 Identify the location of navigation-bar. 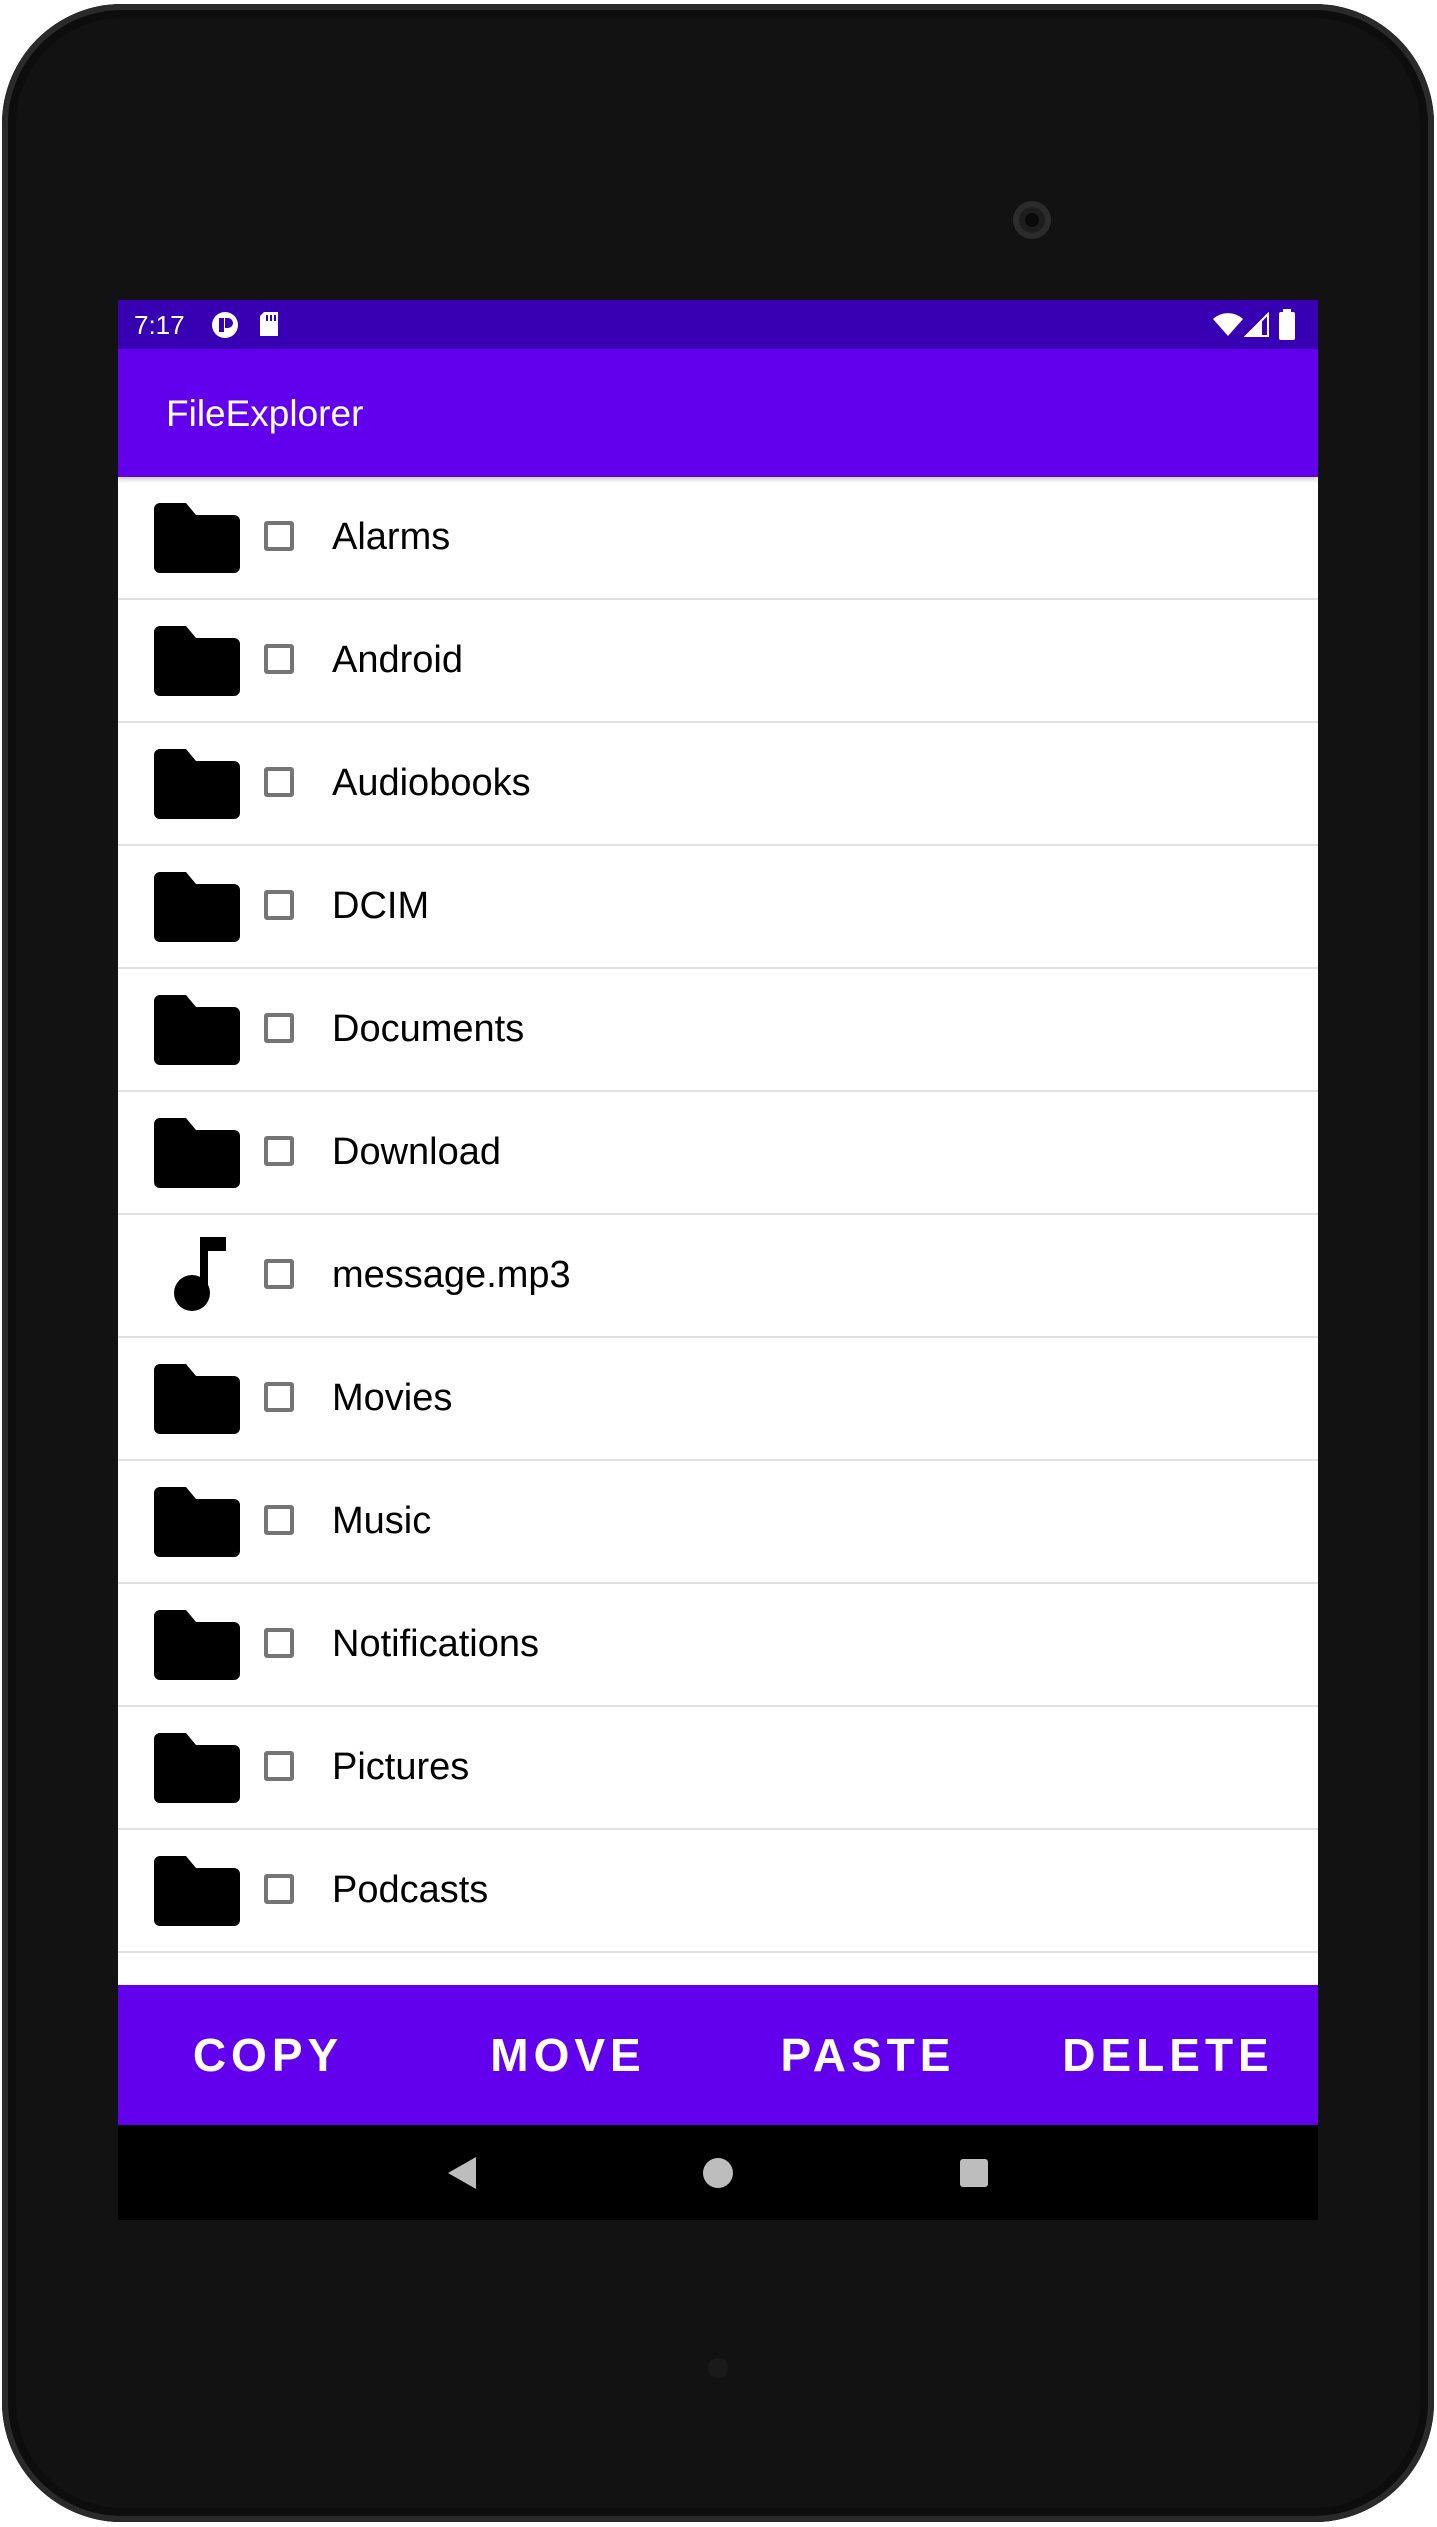
(718, 2172).